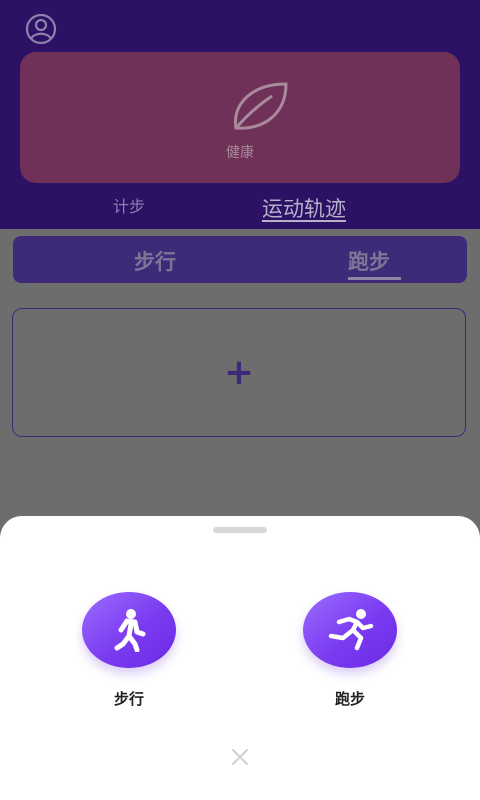 Image resolution: width=480 pixels, height=800 pixels. I want to click on tab-step-count: 计步, so click(129, 205).